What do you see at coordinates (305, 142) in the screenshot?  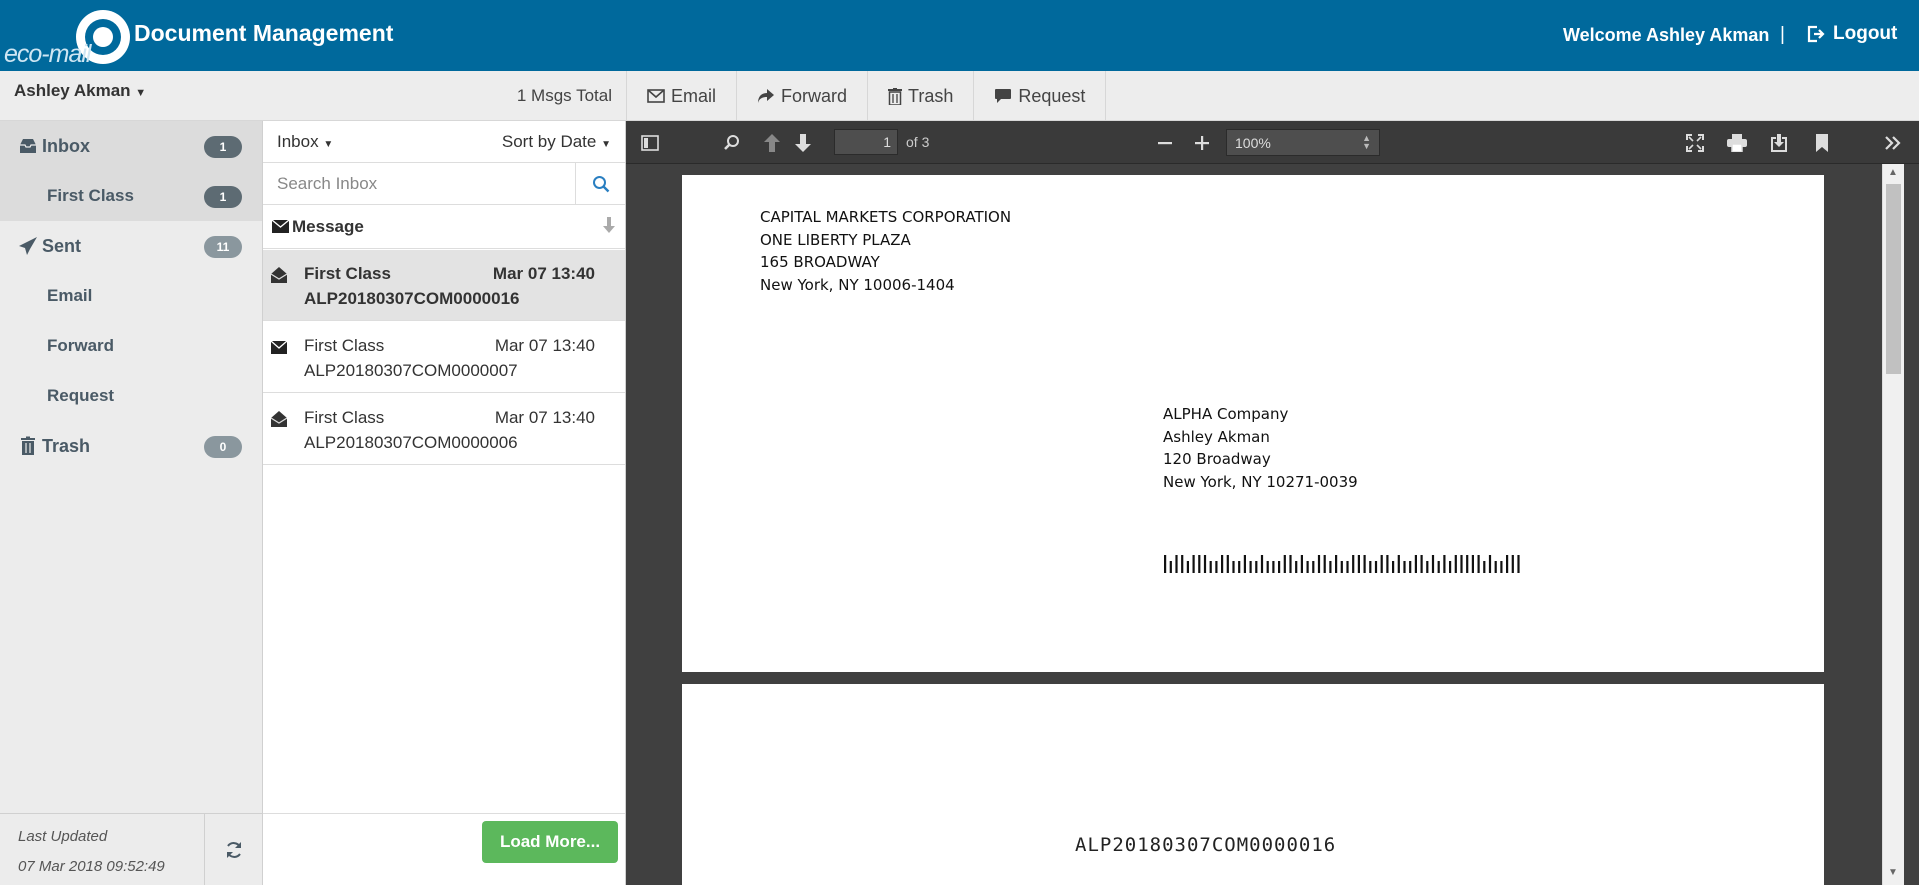 I see `folder-dropdown: Inbox ▼` at bounding box center [305, 142].